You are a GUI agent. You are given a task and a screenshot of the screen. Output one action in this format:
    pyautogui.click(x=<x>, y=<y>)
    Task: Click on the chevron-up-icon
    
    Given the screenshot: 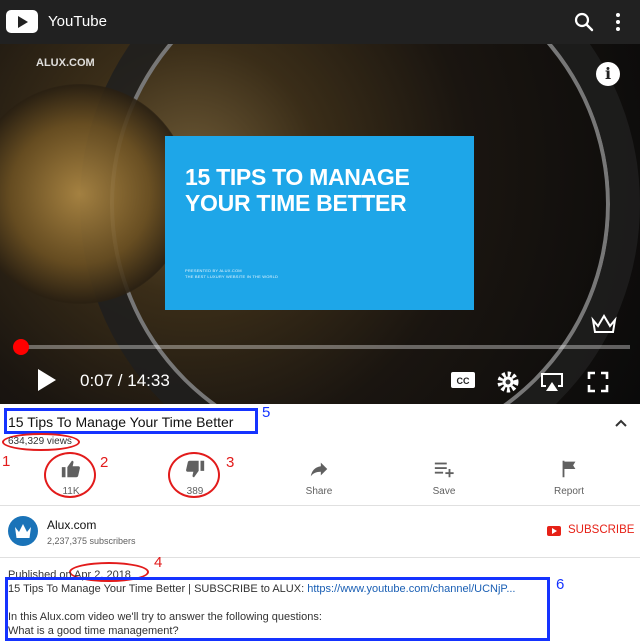 What is the action you would take?
    pyautogui.click(x=621, y=423)
    